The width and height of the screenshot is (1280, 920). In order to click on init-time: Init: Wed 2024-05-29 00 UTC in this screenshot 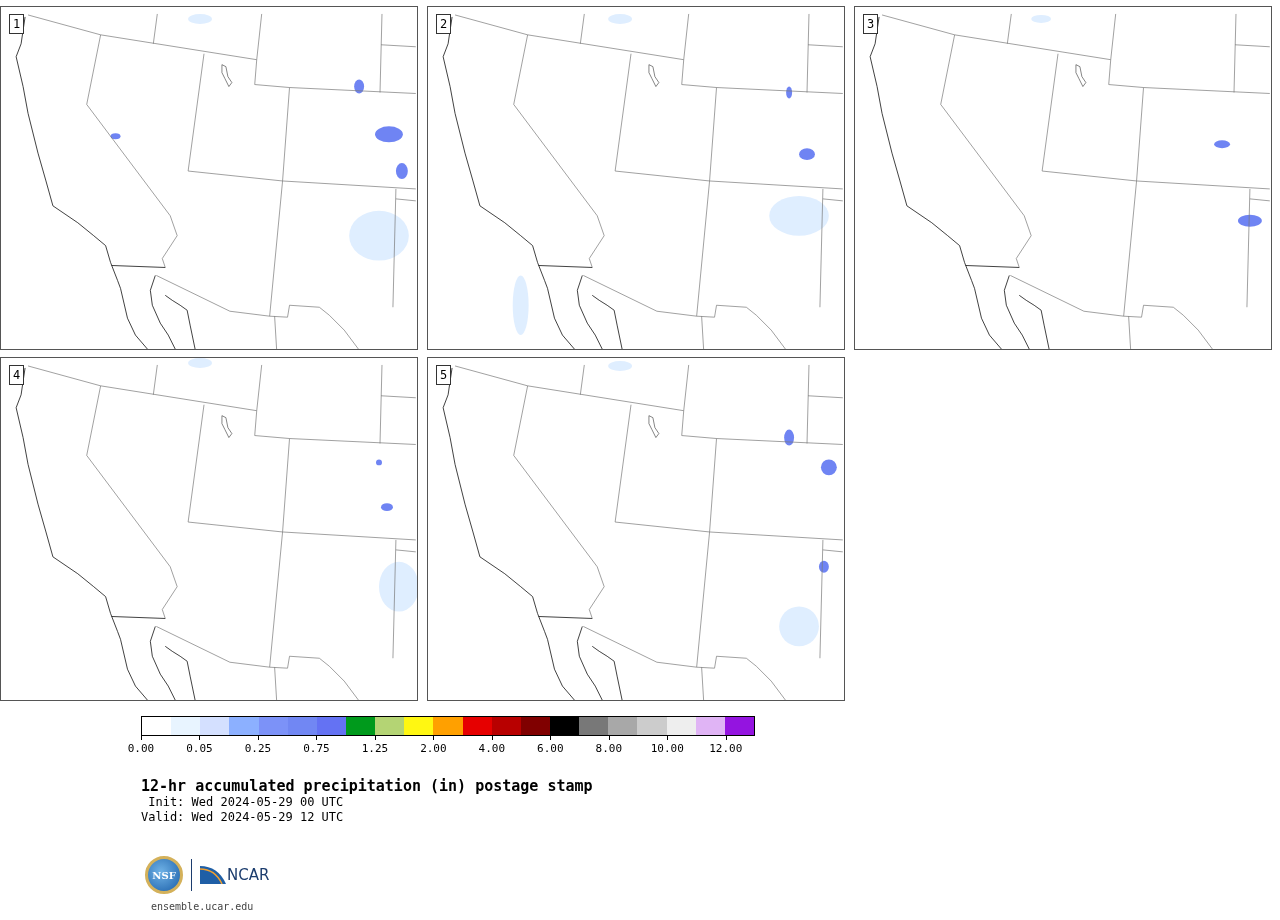, I will do `click(246, 802)`.